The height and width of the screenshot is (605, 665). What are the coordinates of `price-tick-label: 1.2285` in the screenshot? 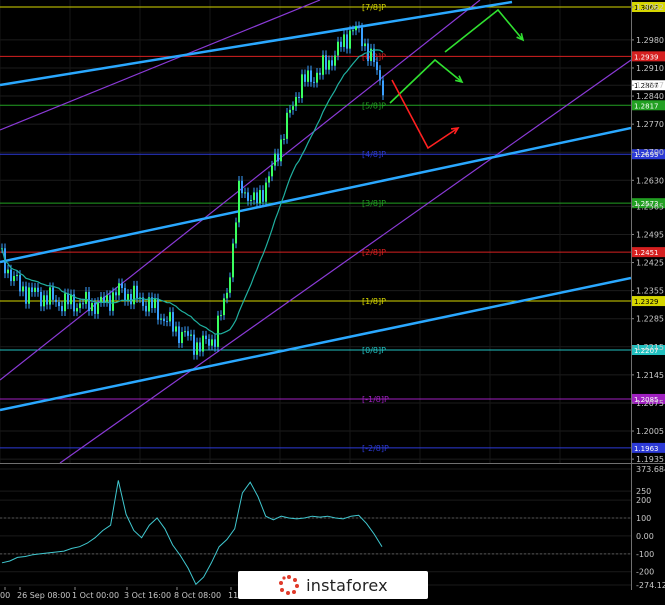 It's located at (650, 319).